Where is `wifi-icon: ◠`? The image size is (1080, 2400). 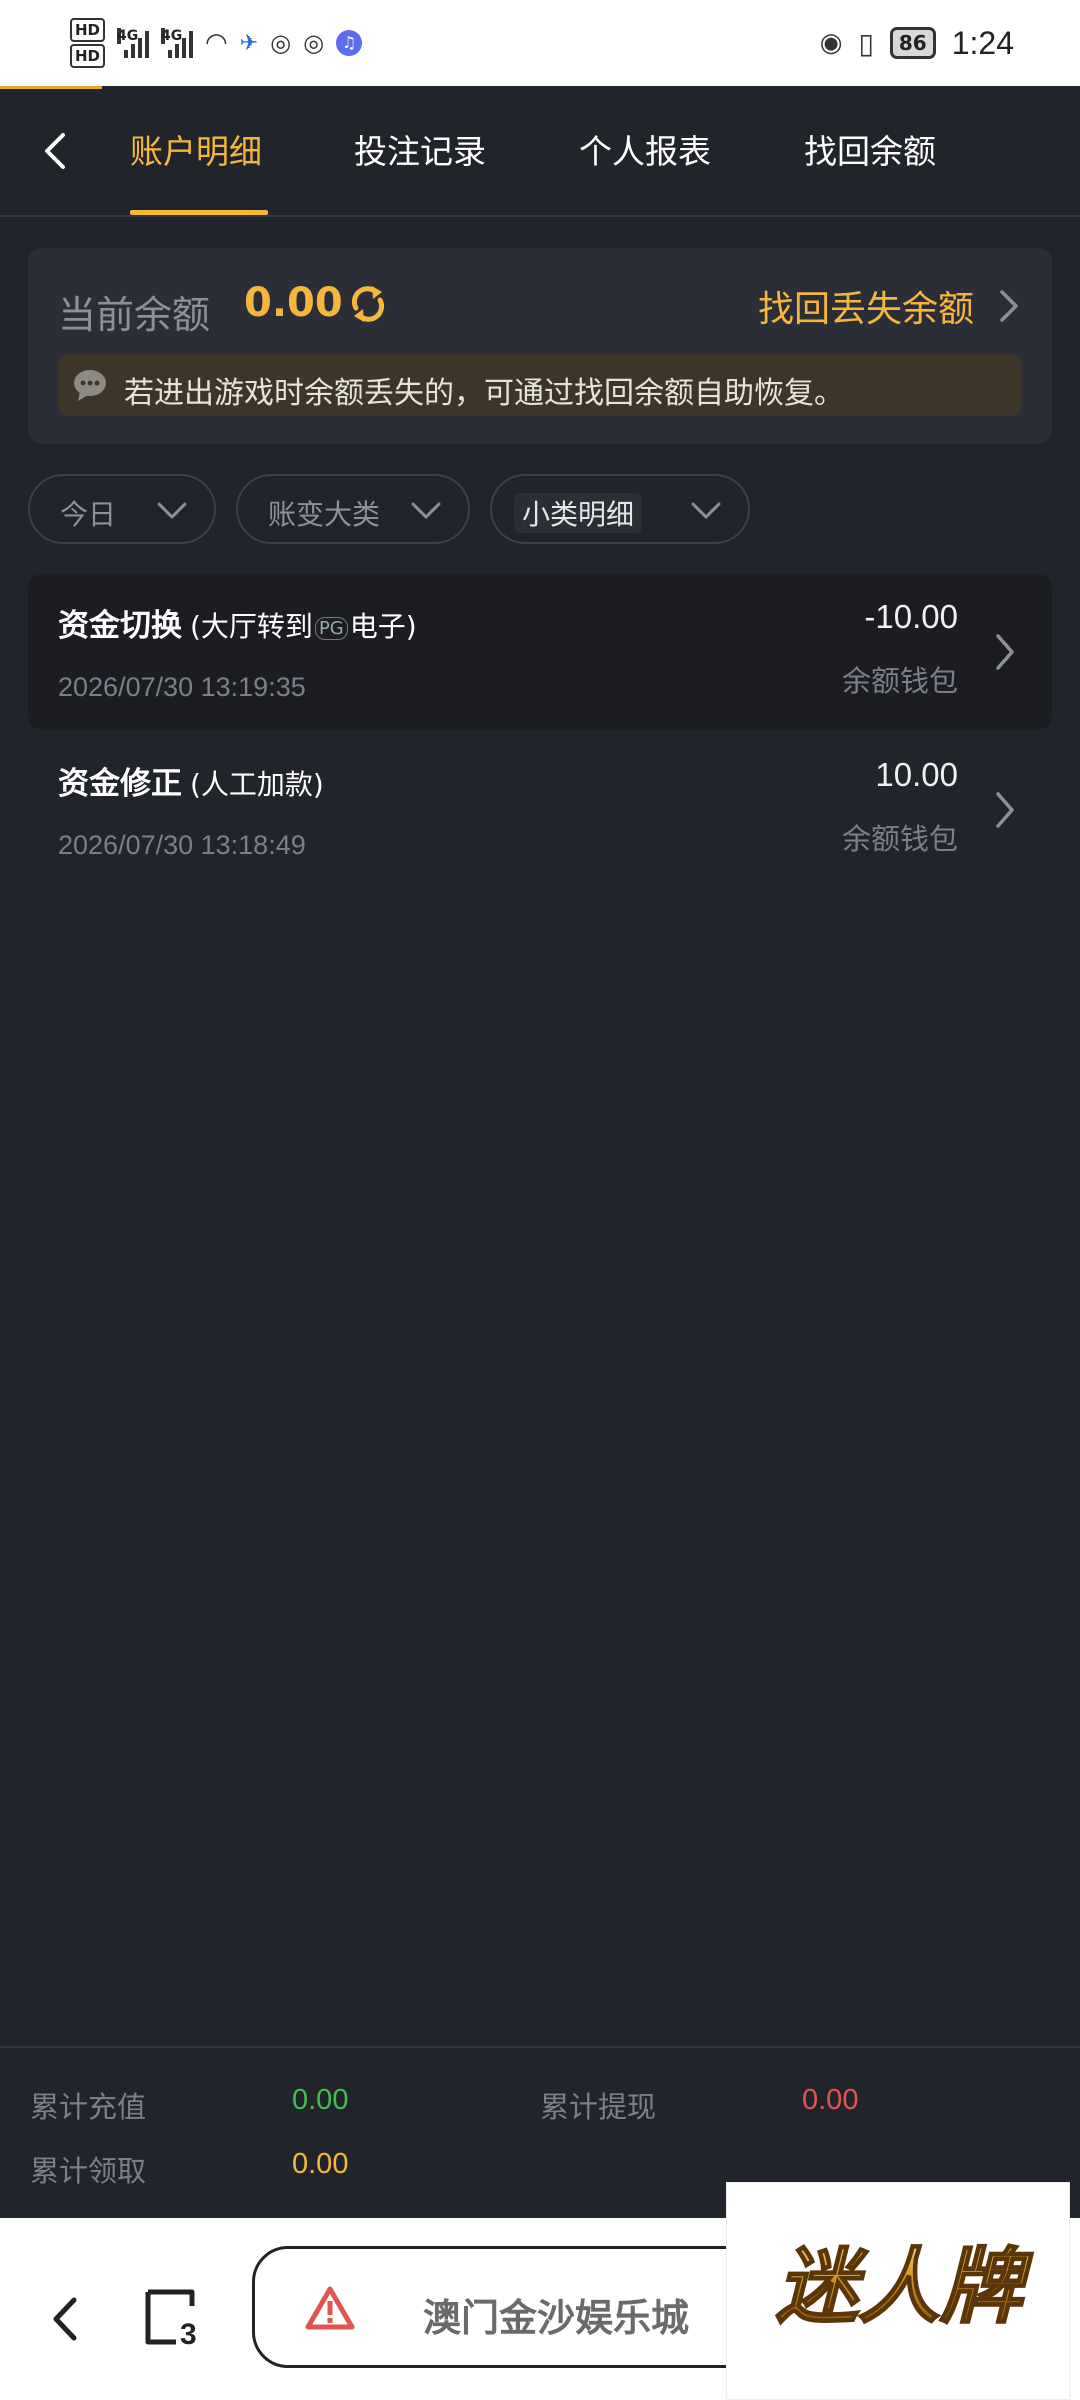 wifi-icon: ◠ is located at coordinates (216, 43).